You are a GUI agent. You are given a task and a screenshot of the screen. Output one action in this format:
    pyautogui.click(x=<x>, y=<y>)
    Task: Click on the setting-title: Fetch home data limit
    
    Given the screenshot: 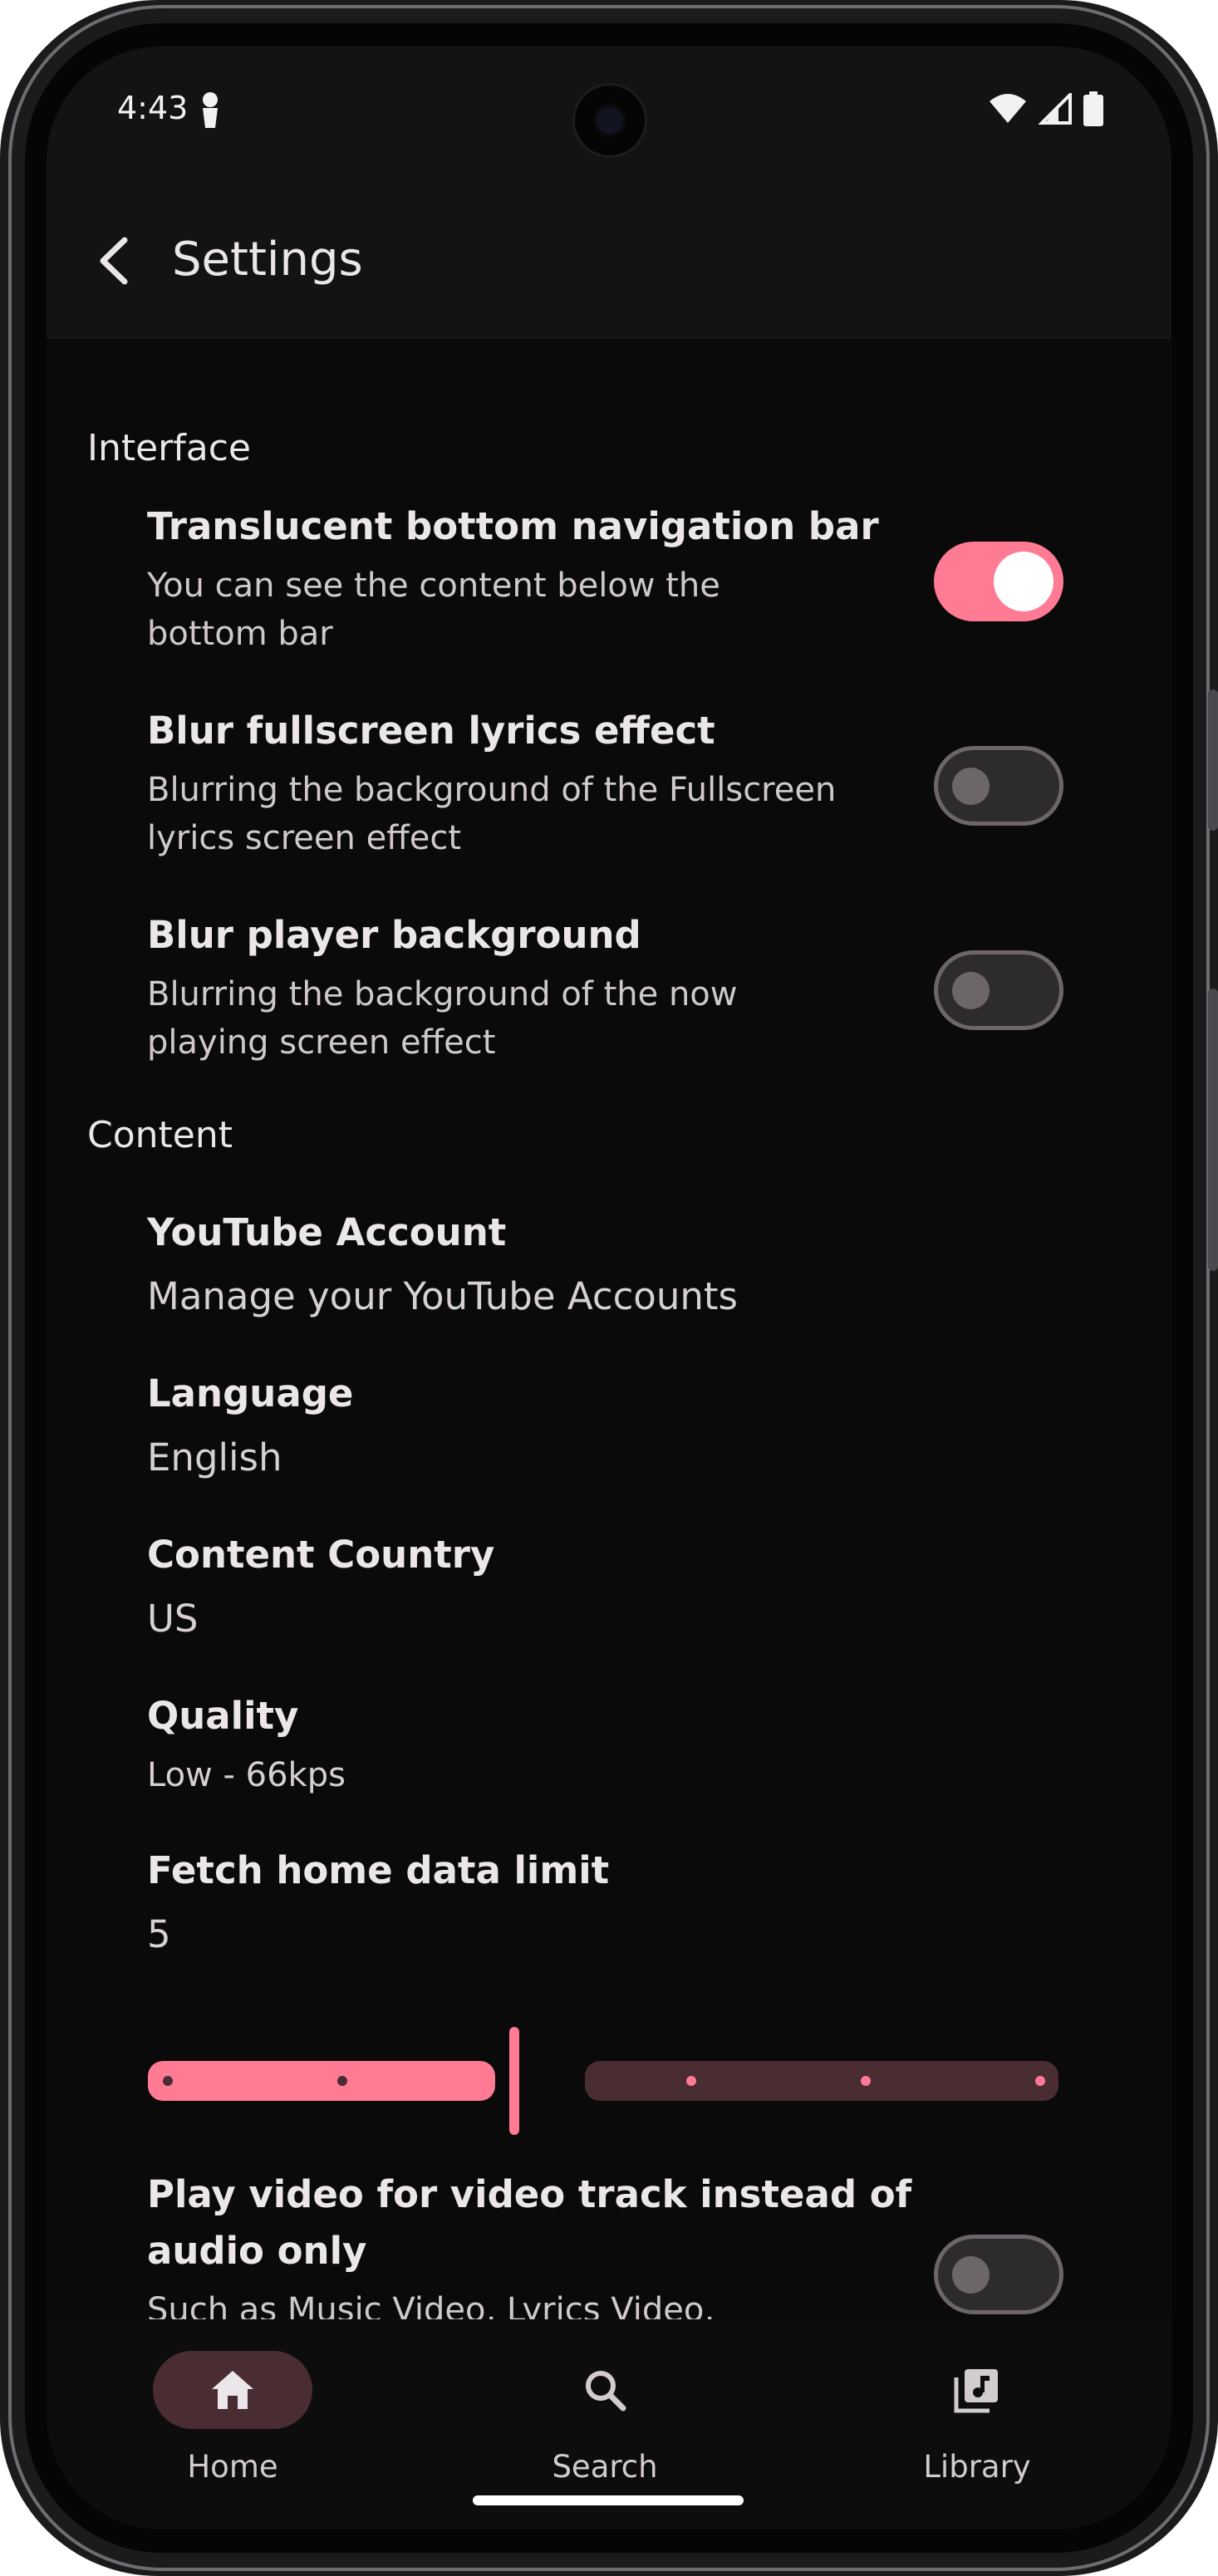 What is the action you would take?
    pyautogui.click(x=378, y=1870)
    